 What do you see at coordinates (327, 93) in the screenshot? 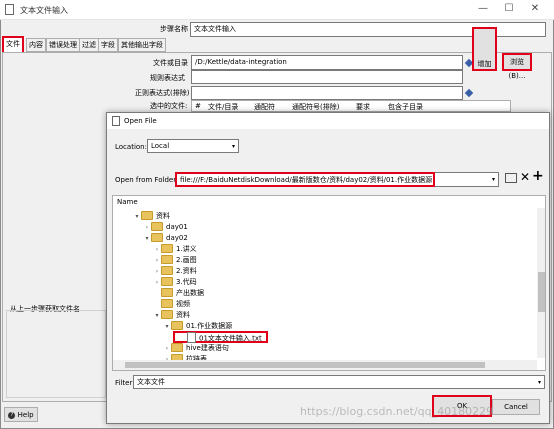
I see `regex-exclude-input` at bounding box center [327, 93].